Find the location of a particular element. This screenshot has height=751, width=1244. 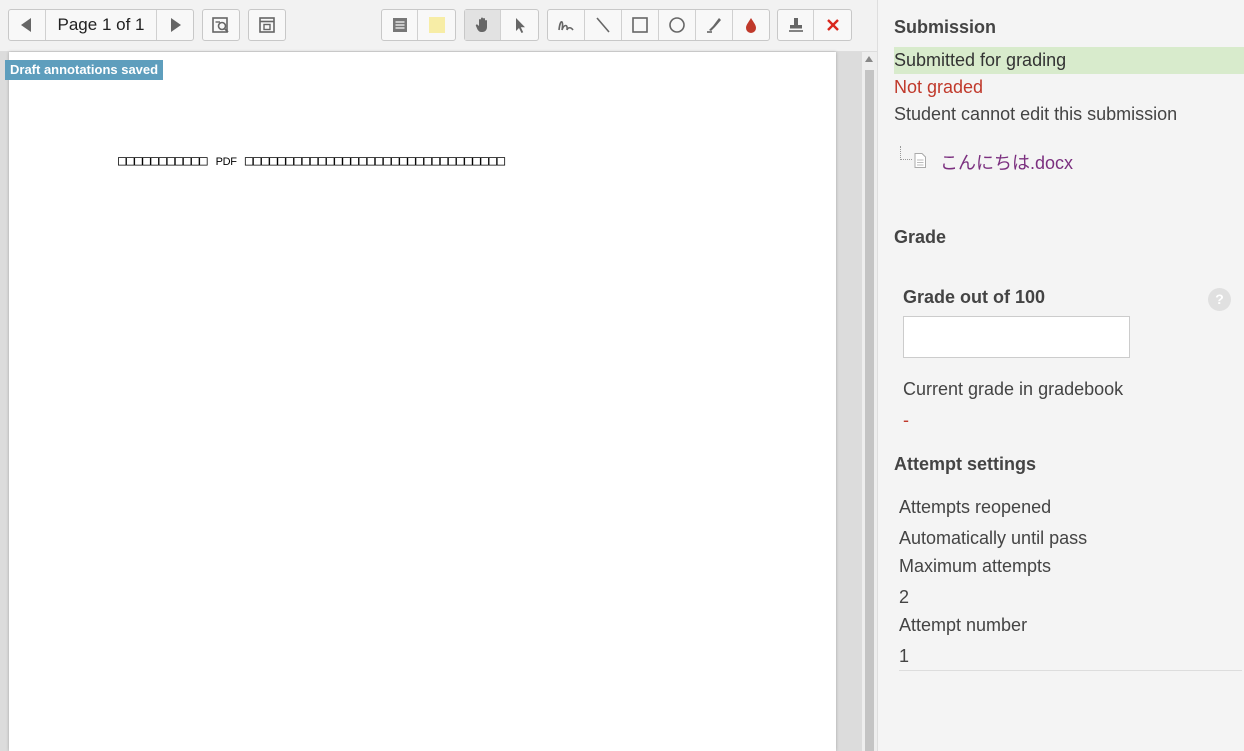

maximum-attempts-label: Maximum attempts is located at coordinates (975, 566).